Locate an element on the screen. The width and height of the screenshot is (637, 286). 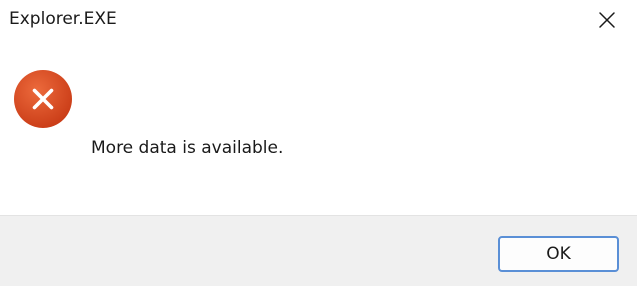
message-text: More data is available. is located at coordinates (187, 148).